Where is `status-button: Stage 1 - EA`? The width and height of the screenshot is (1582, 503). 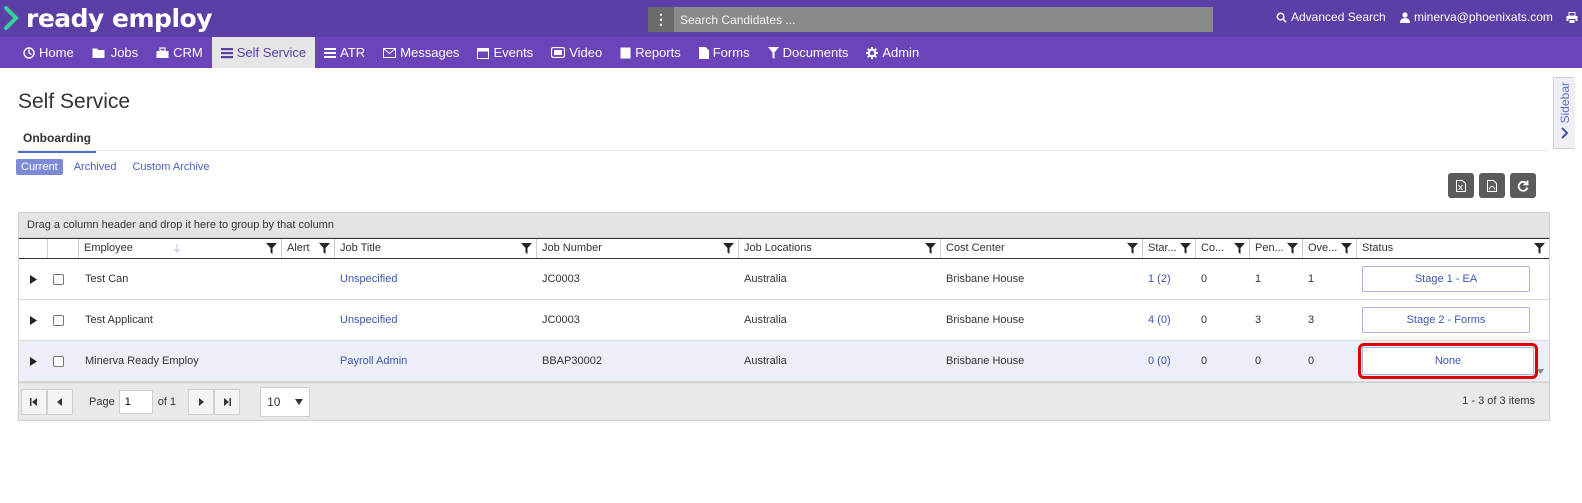 status-button: Stage 1 - EA is located at coordinates (1446, 279).